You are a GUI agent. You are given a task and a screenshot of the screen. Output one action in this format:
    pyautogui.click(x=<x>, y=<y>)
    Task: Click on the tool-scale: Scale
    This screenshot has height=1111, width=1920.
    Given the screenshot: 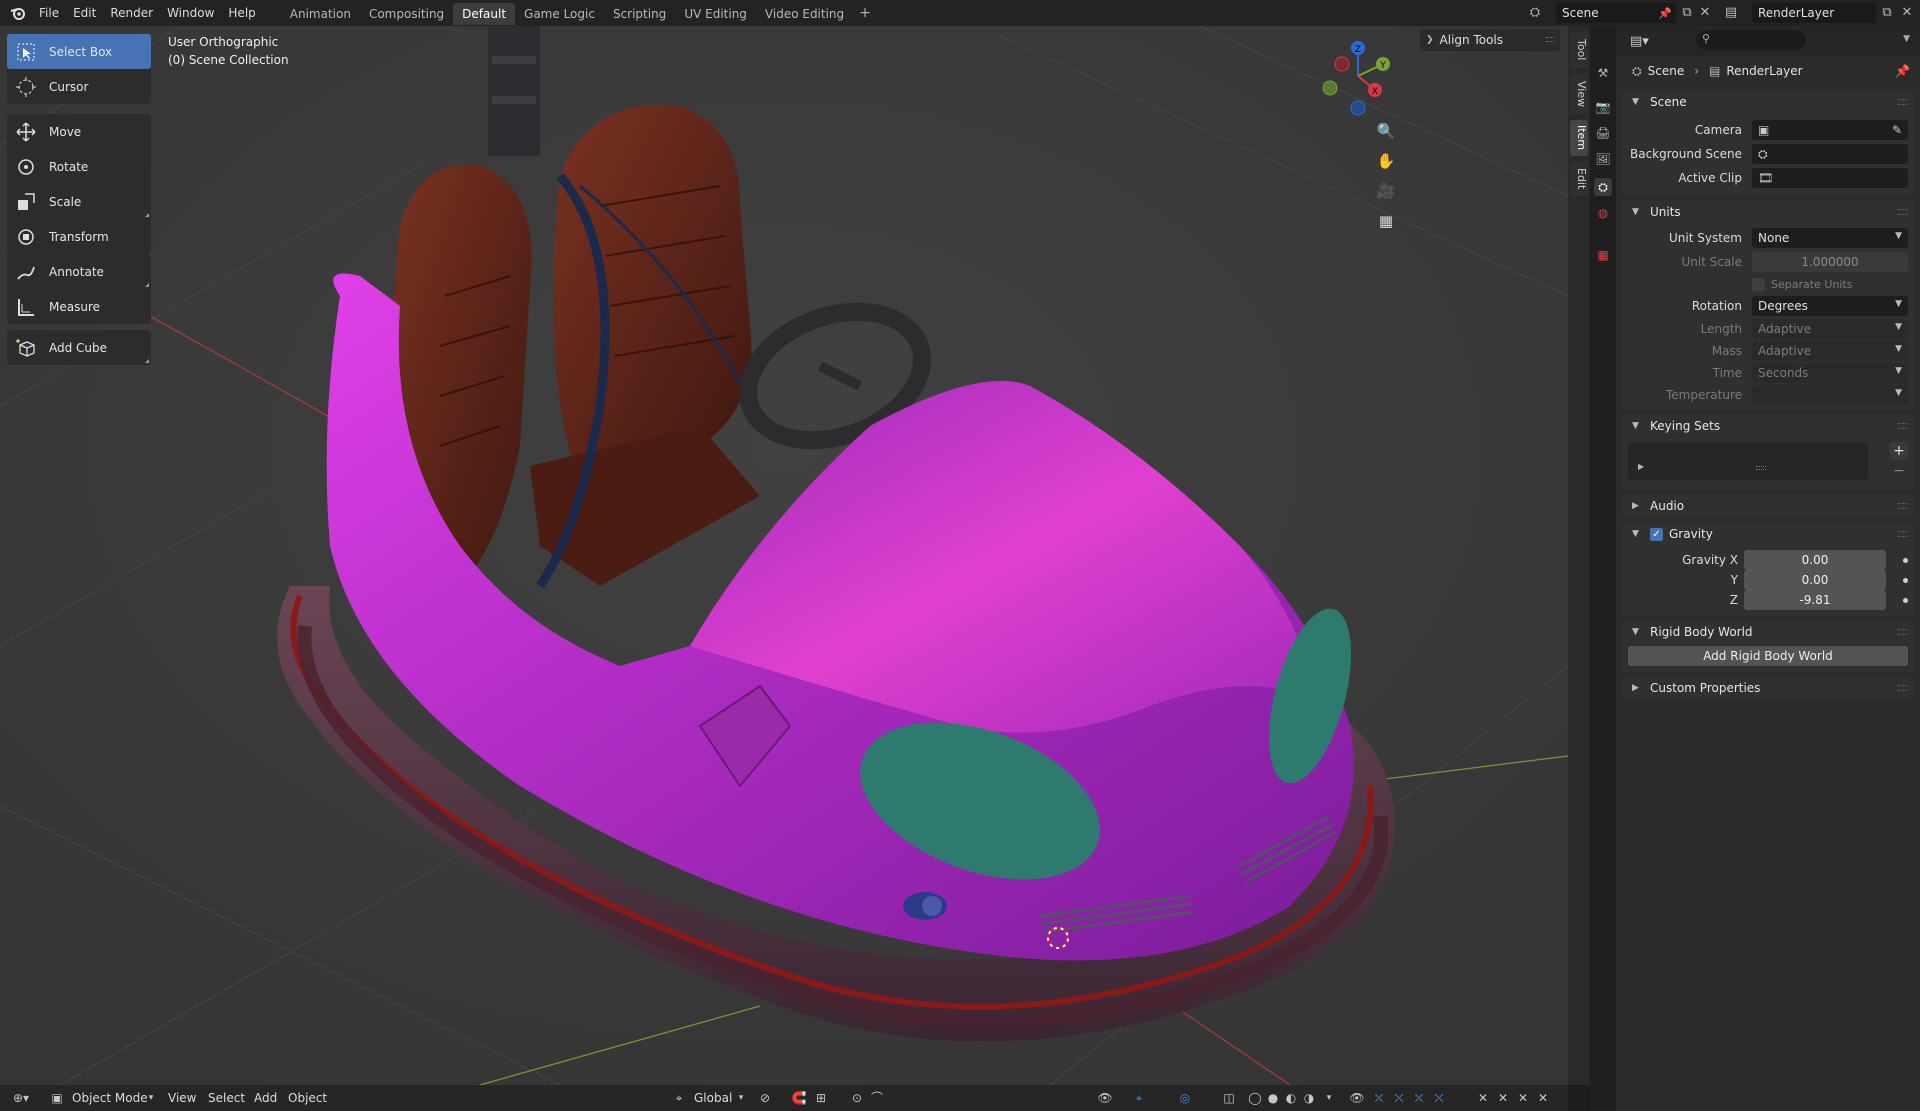 What is the action you would take?
    pyautogui.click(x=79, y=201)
    